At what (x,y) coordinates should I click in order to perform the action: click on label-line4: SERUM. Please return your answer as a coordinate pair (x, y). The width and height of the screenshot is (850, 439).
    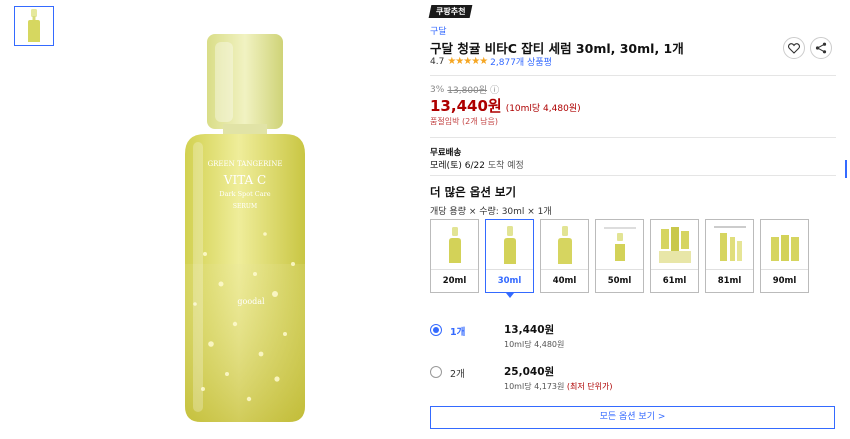
    Looking at the image, I should click on (245, 206).